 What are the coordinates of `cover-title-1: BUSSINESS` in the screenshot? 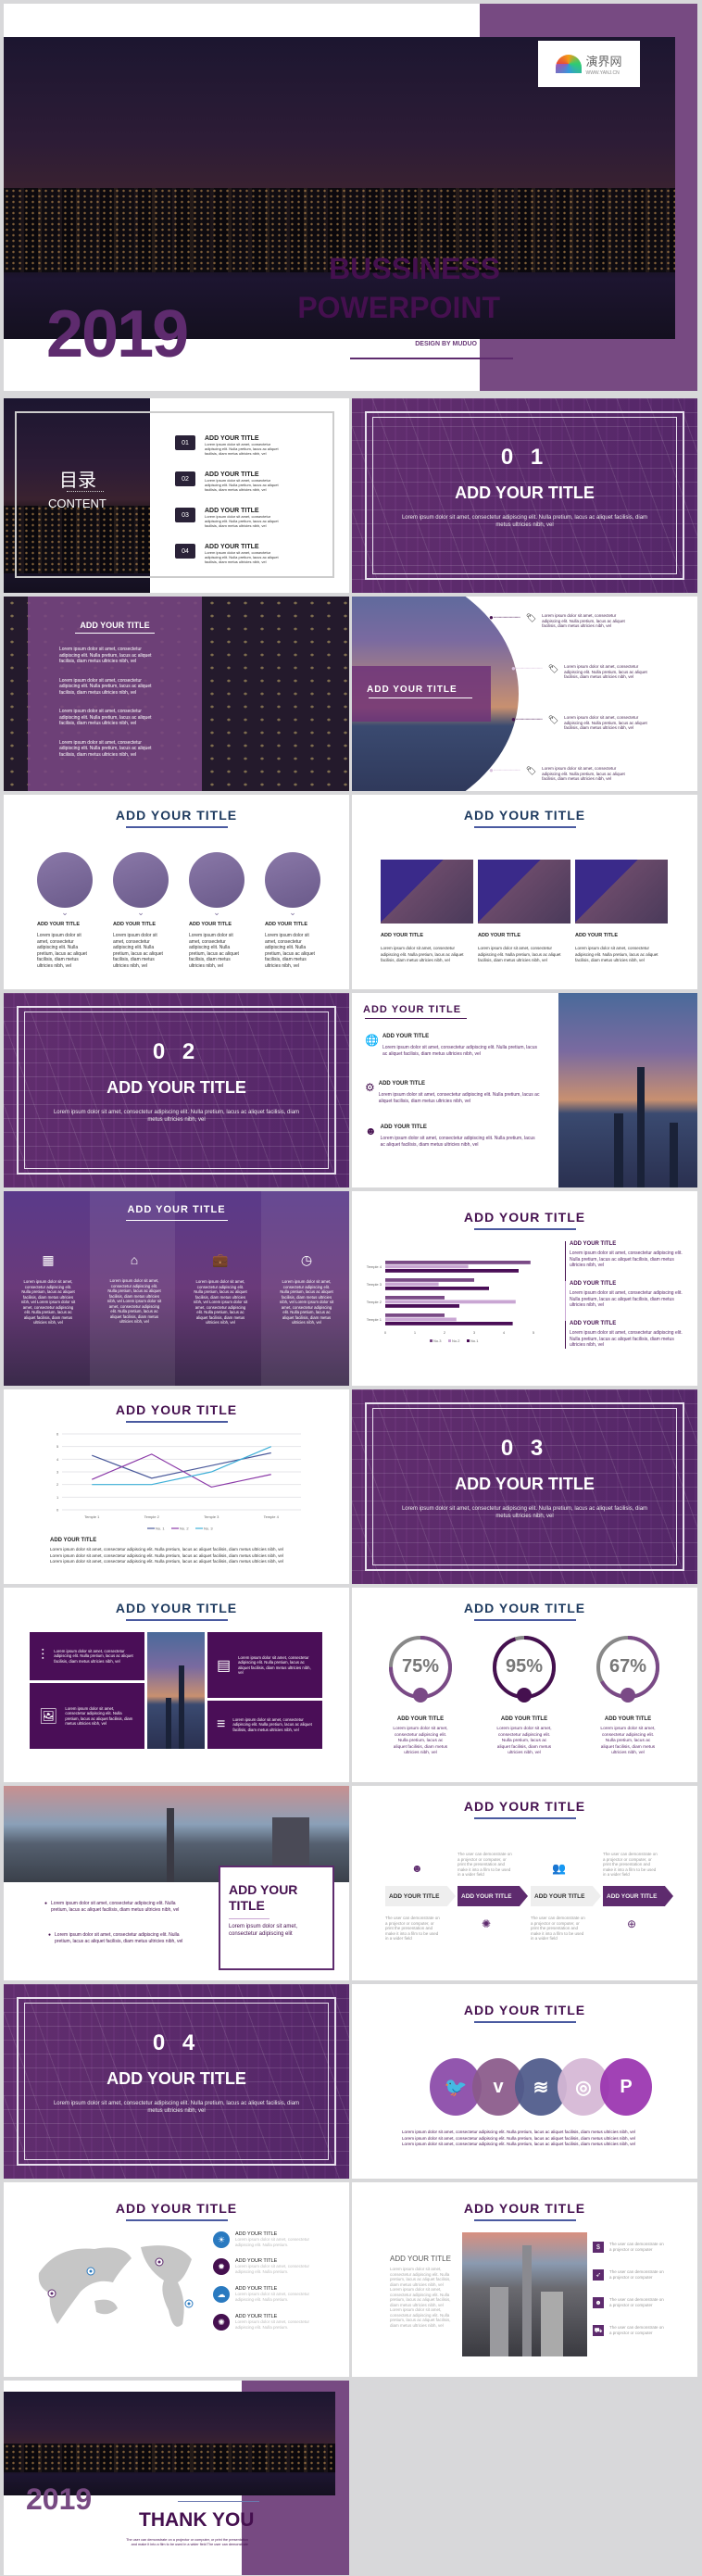 It's located at (414, 268).